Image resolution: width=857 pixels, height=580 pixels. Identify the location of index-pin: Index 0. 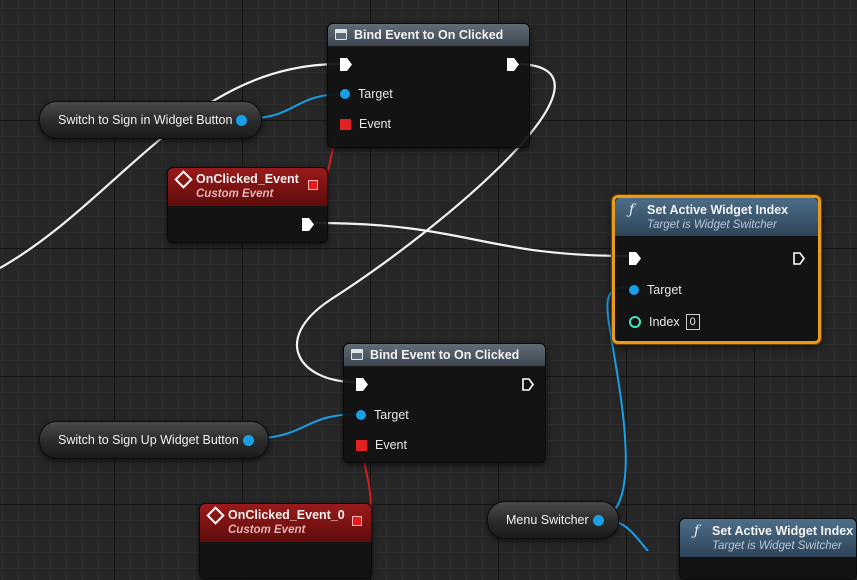
(664, 322).